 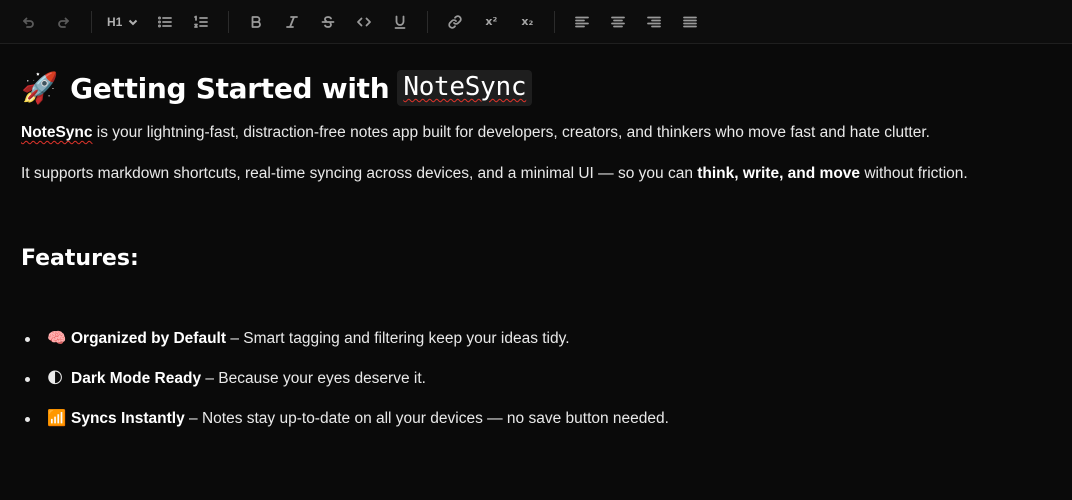 What do you see at coordinates (313, 378) in the screenshot?
I see `feature-desc: – Because your eyes deserve it.` at bounding box center [313, 378].